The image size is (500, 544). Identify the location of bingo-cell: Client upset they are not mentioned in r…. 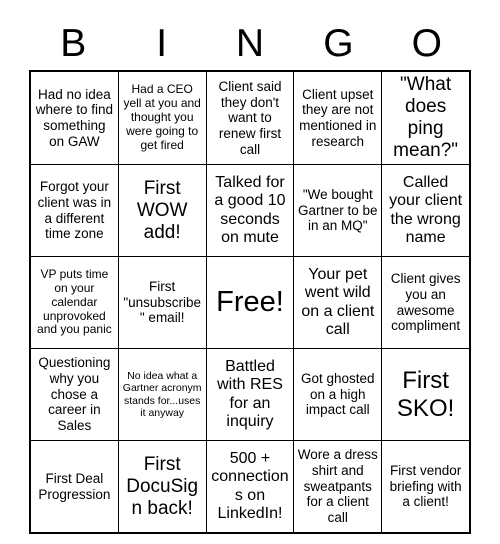
(338, 118).